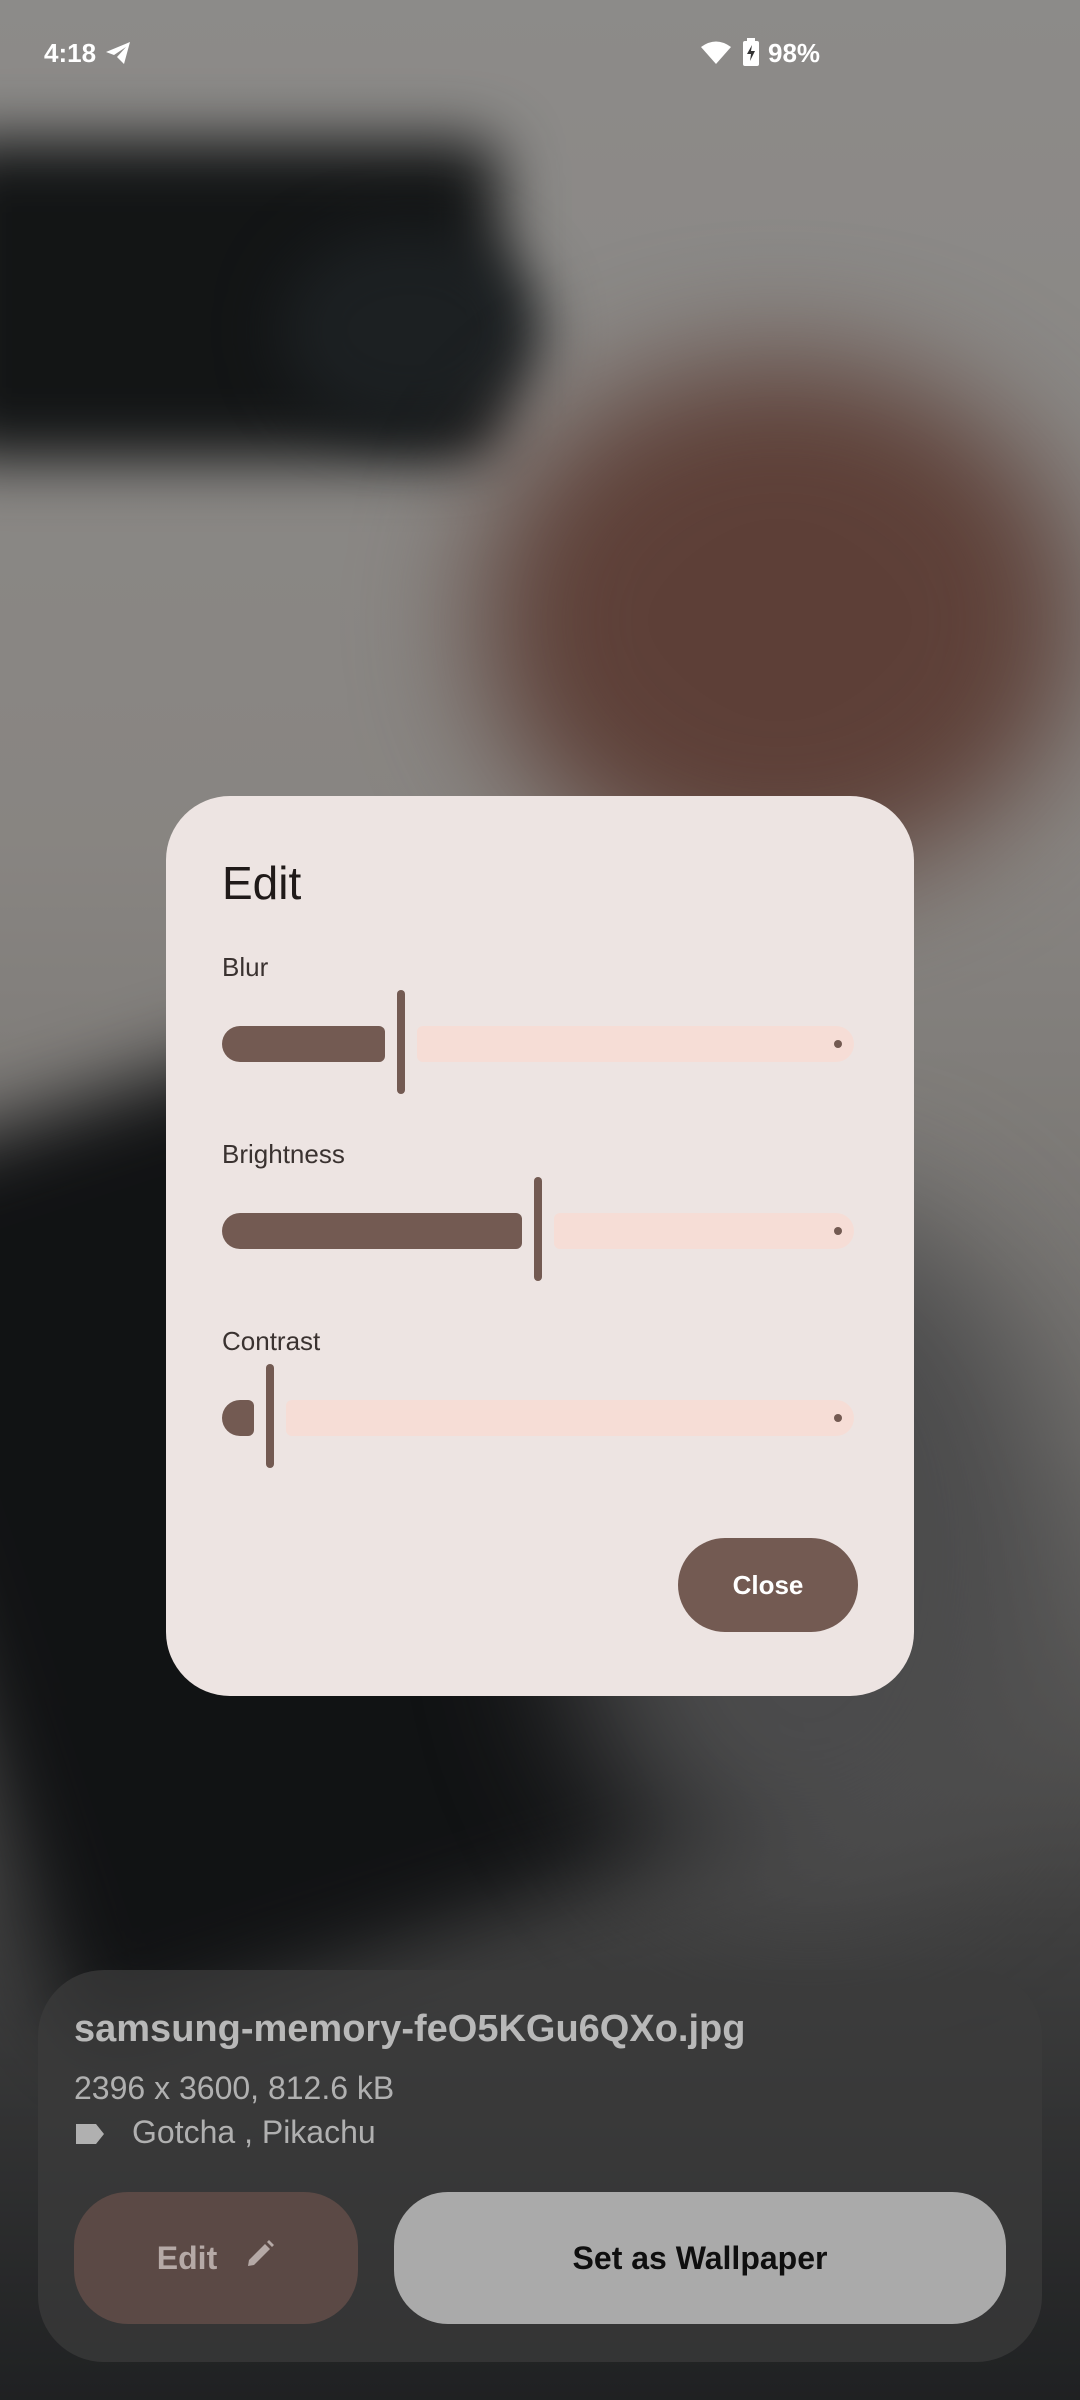 Image resolution: width=1080 pixels, height=2400 pixels. I want to click on brightness-label: Brightness, so click(283, 1154).